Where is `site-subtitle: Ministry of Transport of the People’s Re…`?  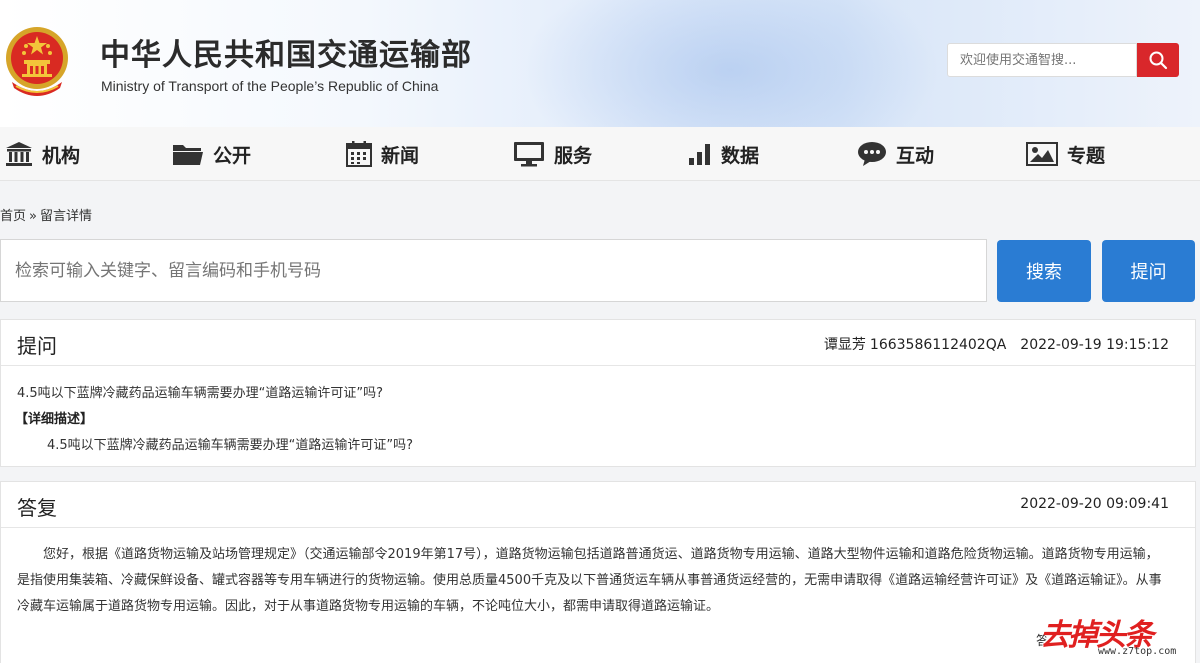
site-subtitle: Ministry of Transport of the People’s Re… is located at coordinates (270, 86).